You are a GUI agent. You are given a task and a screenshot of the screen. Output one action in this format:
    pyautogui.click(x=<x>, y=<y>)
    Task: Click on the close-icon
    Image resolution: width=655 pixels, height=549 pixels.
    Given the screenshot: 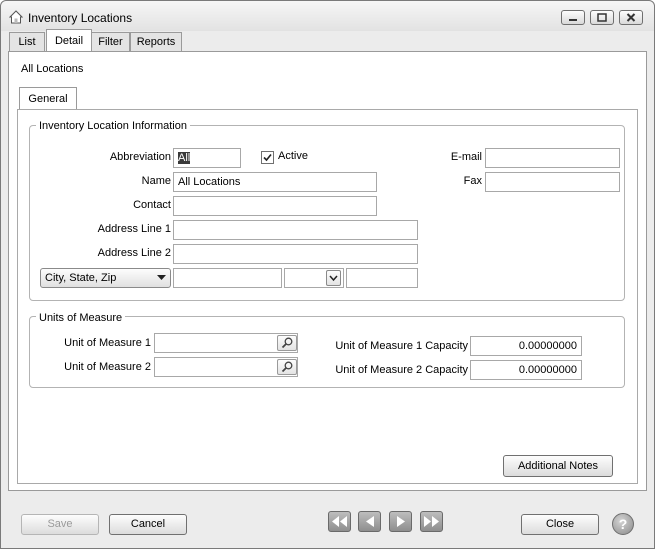 What is the action you would take?
    pyautogui.click(x=631, y=17)
    